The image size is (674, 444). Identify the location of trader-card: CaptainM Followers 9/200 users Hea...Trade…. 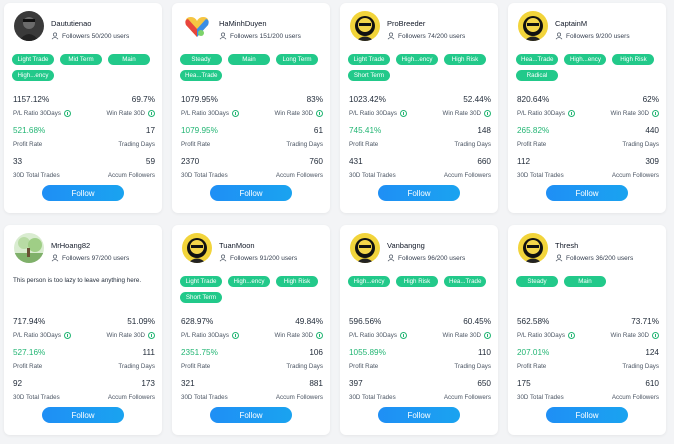
(587, 108).